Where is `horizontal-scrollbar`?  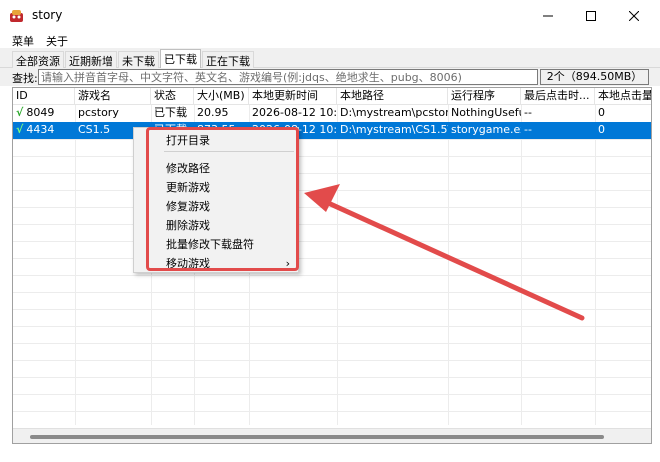 horizontal-scrollbar is located at coordinates (332, 435).